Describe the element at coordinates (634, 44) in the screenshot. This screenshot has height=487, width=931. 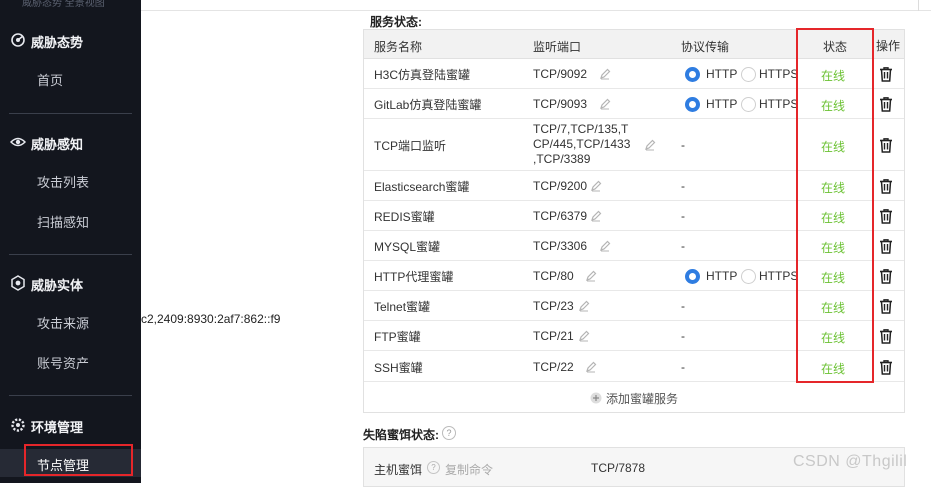
I see `service-table-header: 服务名称 监听端口 协议传输 状态` at that location.